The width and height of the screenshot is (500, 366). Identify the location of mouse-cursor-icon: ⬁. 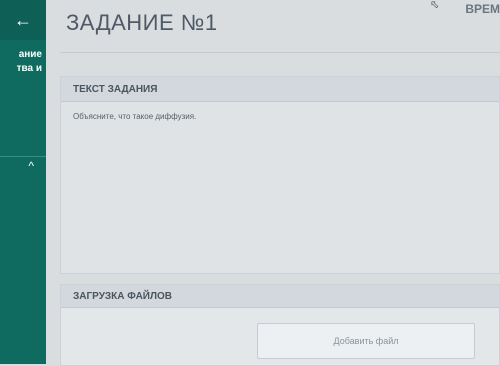
(435, 5).